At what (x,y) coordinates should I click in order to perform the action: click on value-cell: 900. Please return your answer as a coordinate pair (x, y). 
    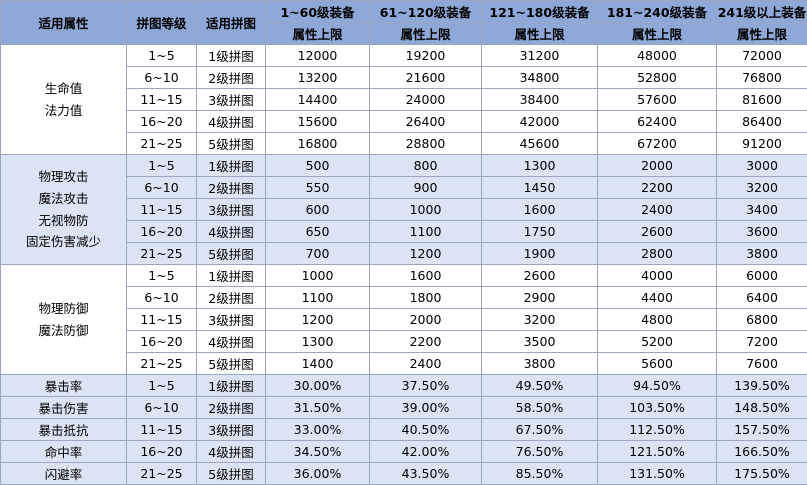
    Looking at the image, I should click on (425, 187).